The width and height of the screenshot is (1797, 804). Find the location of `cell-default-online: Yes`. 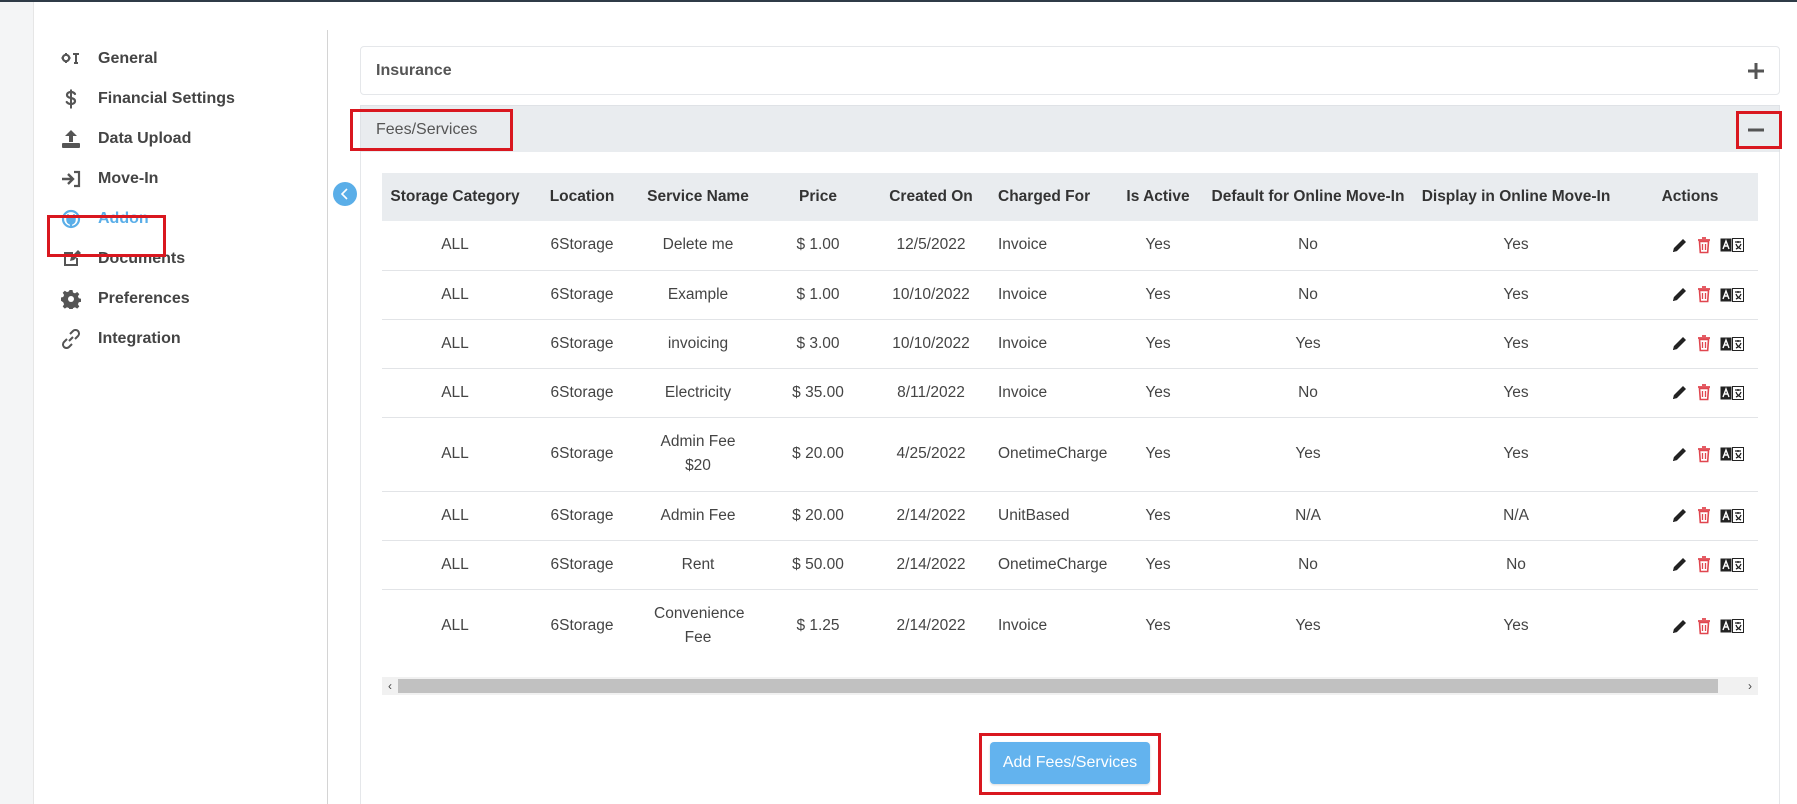

cell-default-online: Yes is located at coordinates (1308, 344).